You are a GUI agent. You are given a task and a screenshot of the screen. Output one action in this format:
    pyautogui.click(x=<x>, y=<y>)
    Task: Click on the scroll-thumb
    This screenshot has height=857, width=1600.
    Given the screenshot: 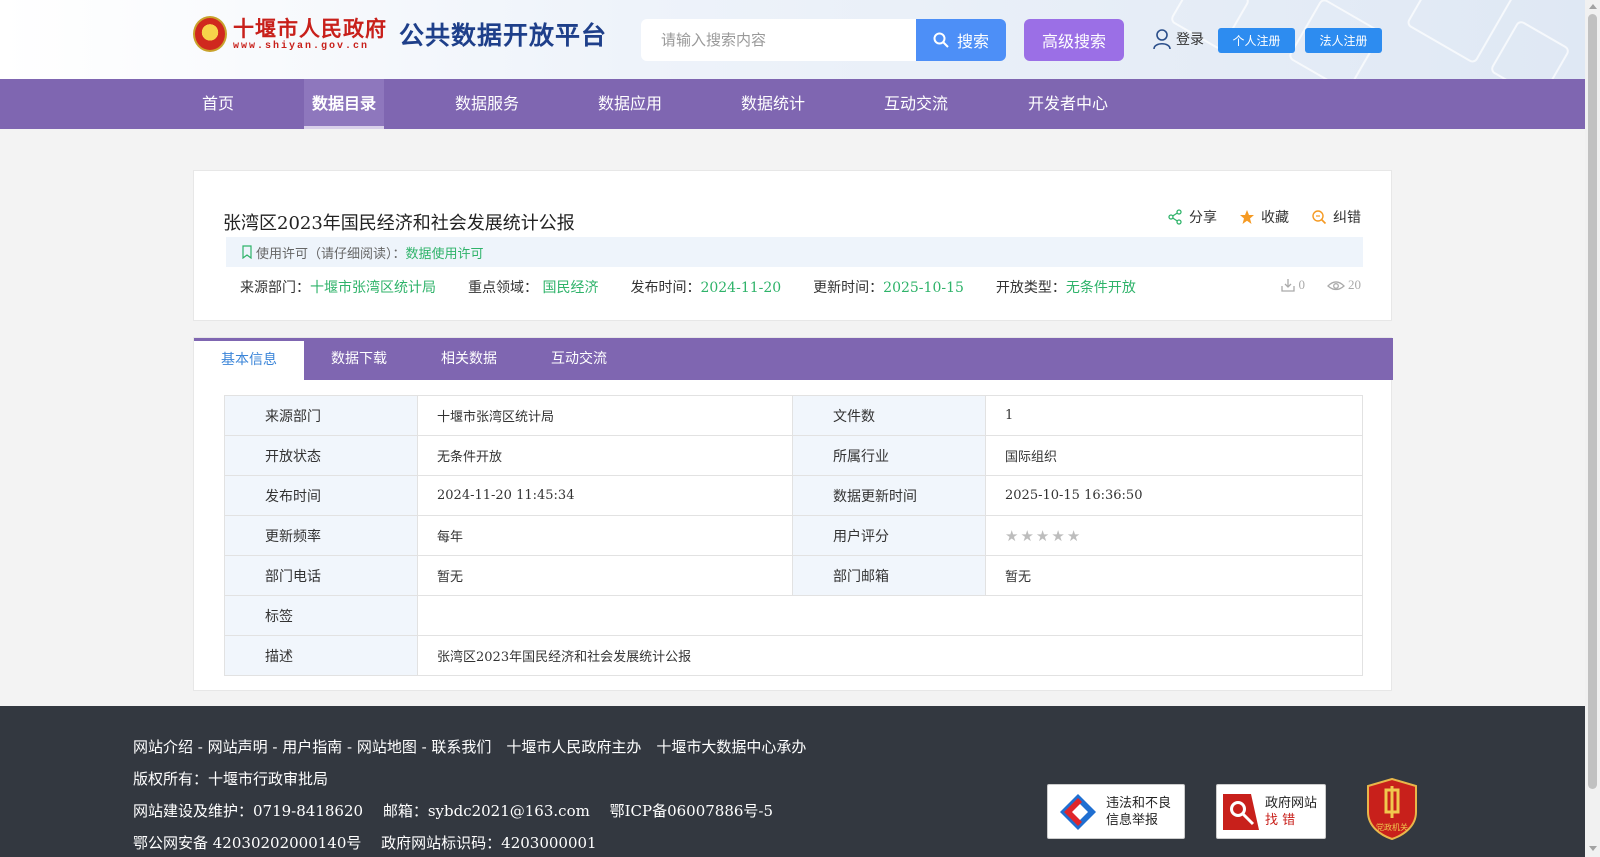 What is the action you would take?
    pyautogui.click(x=1592, y=401)
    